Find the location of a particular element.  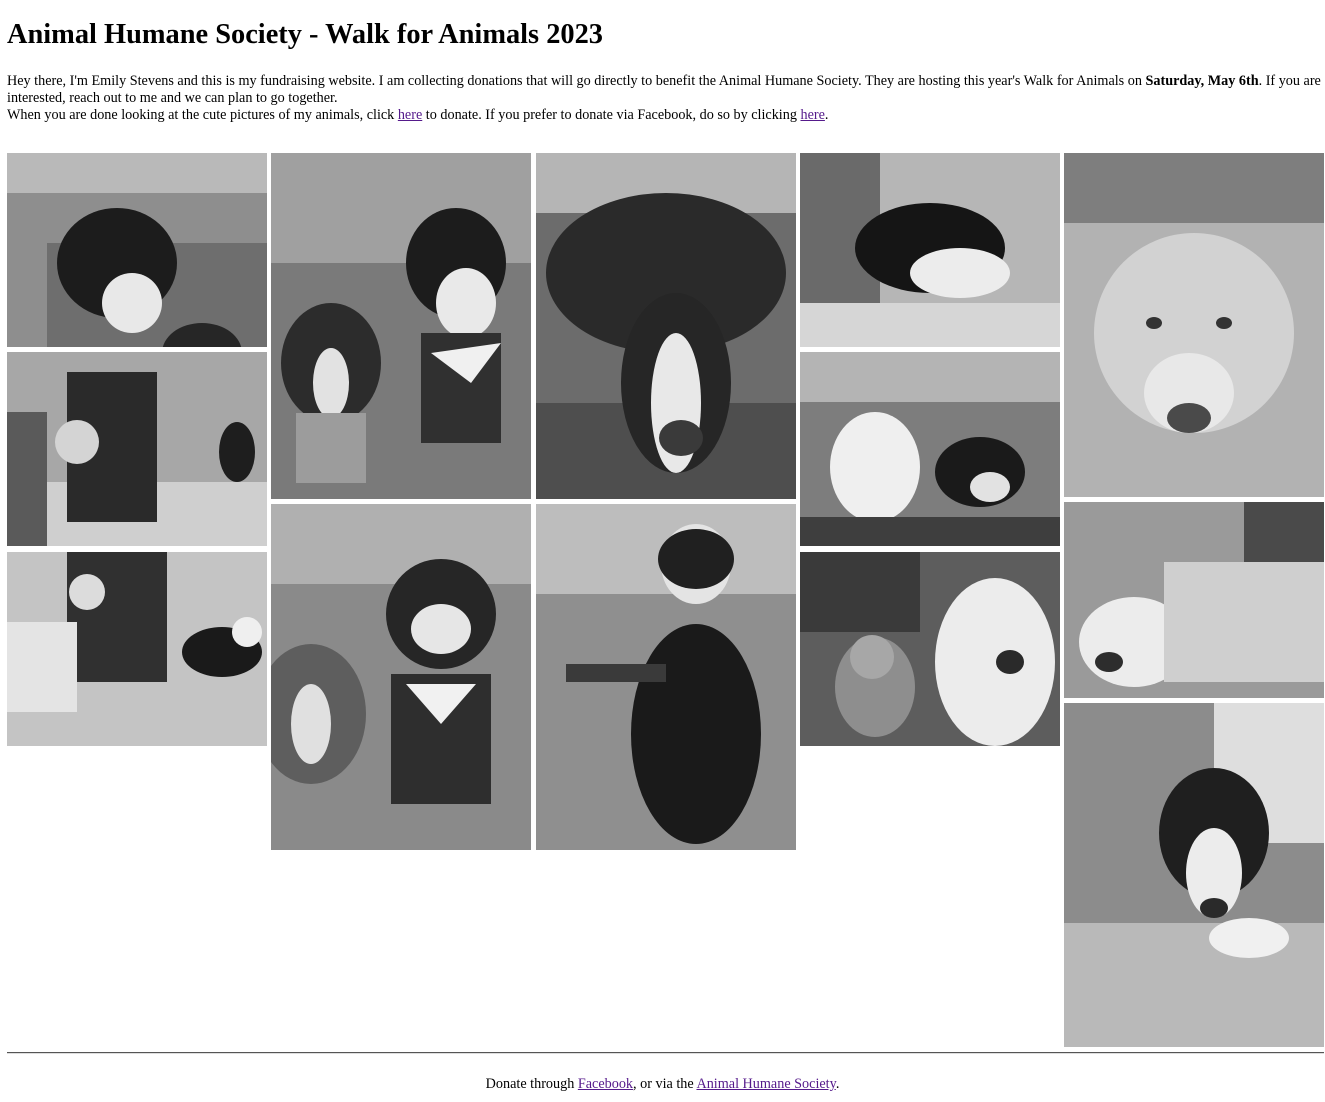

footer-text-end: . is located at coordinates (837, 1084).